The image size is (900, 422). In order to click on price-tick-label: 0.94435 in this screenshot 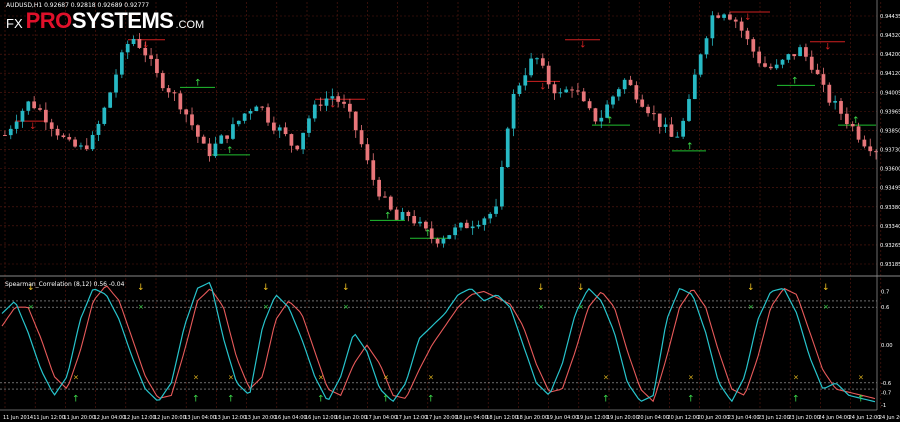, I will do `click(890, 17)`.